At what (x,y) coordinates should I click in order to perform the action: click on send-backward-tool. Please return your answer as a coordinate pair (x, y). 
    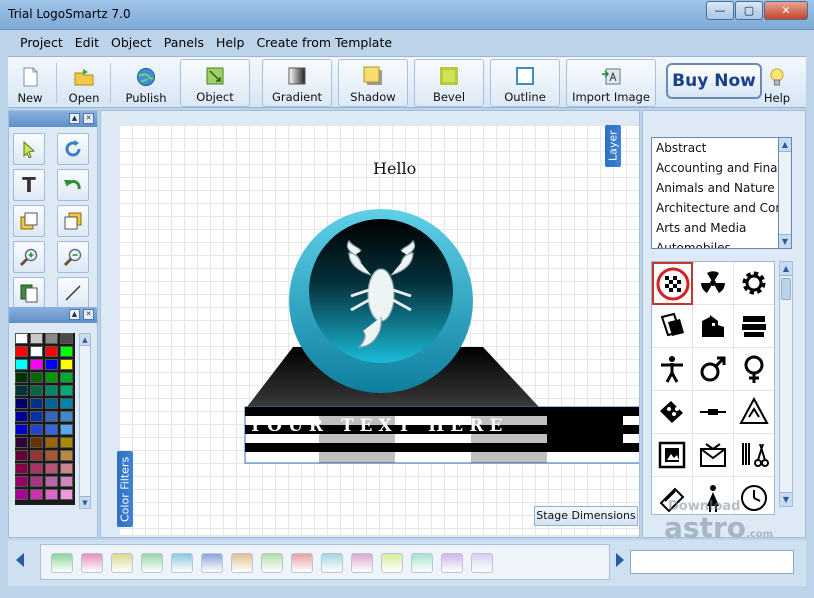
    Looking at the image, I should click on (73, 221).